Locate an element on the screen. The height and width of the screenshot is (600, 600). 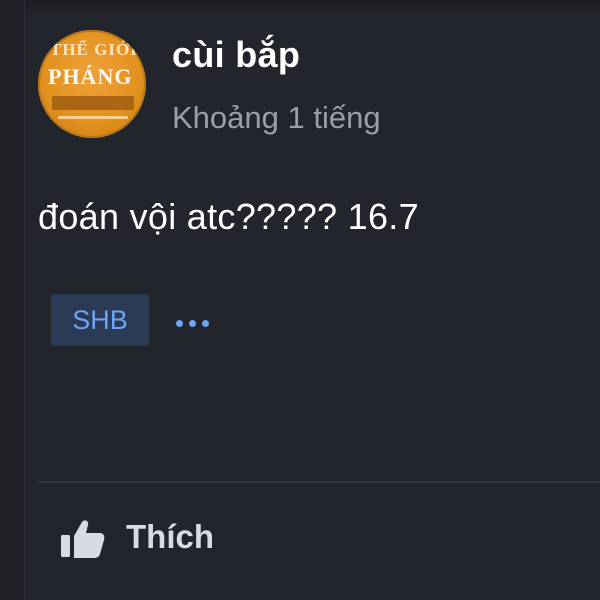
author-name: cùi bắp is located at coordinates (236, 55).